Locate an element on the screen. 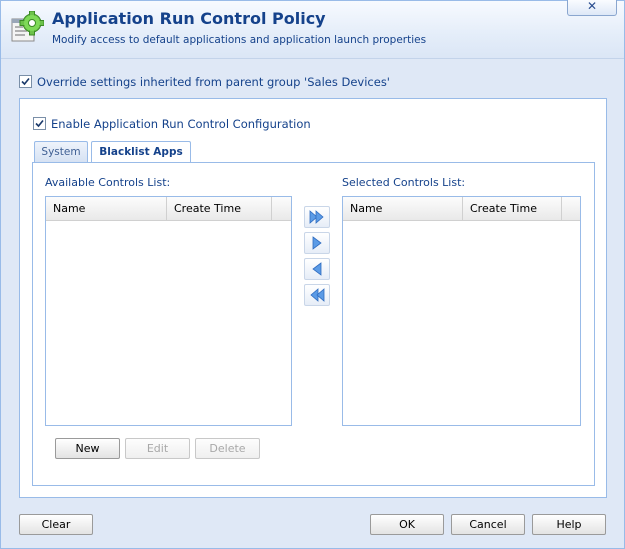 Image resolution: width=625 pixels, height=549 pixels. move-left-icon is located at coordinates (317, 269).